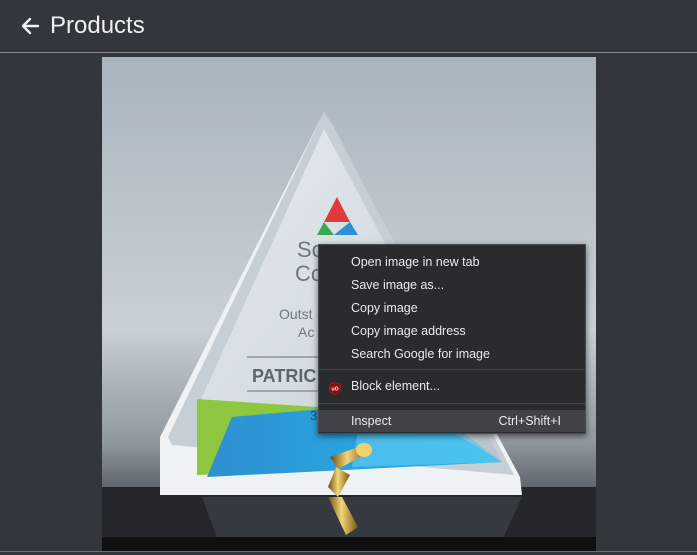 The image size is (697, 555). What do you see at coordinates (296, 314) in the screenshot?
I see `award-text-line3: Outst` at bounding box center [296, 314].